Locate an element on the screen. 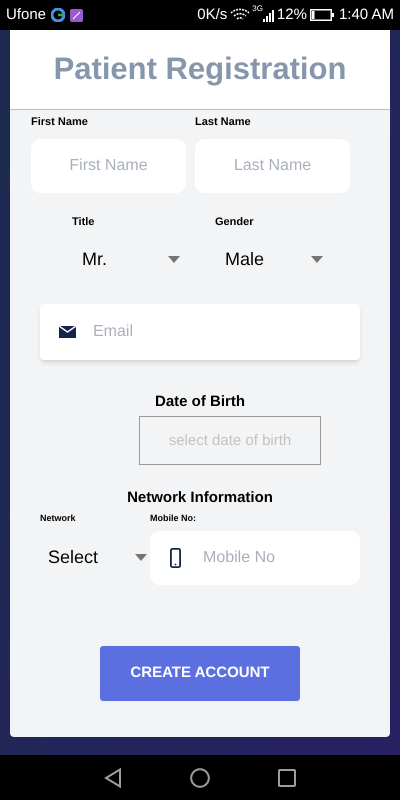 The width and height of the screenshot is (400, 800). network-dropdown: Select is located at coordinates (95, 558).